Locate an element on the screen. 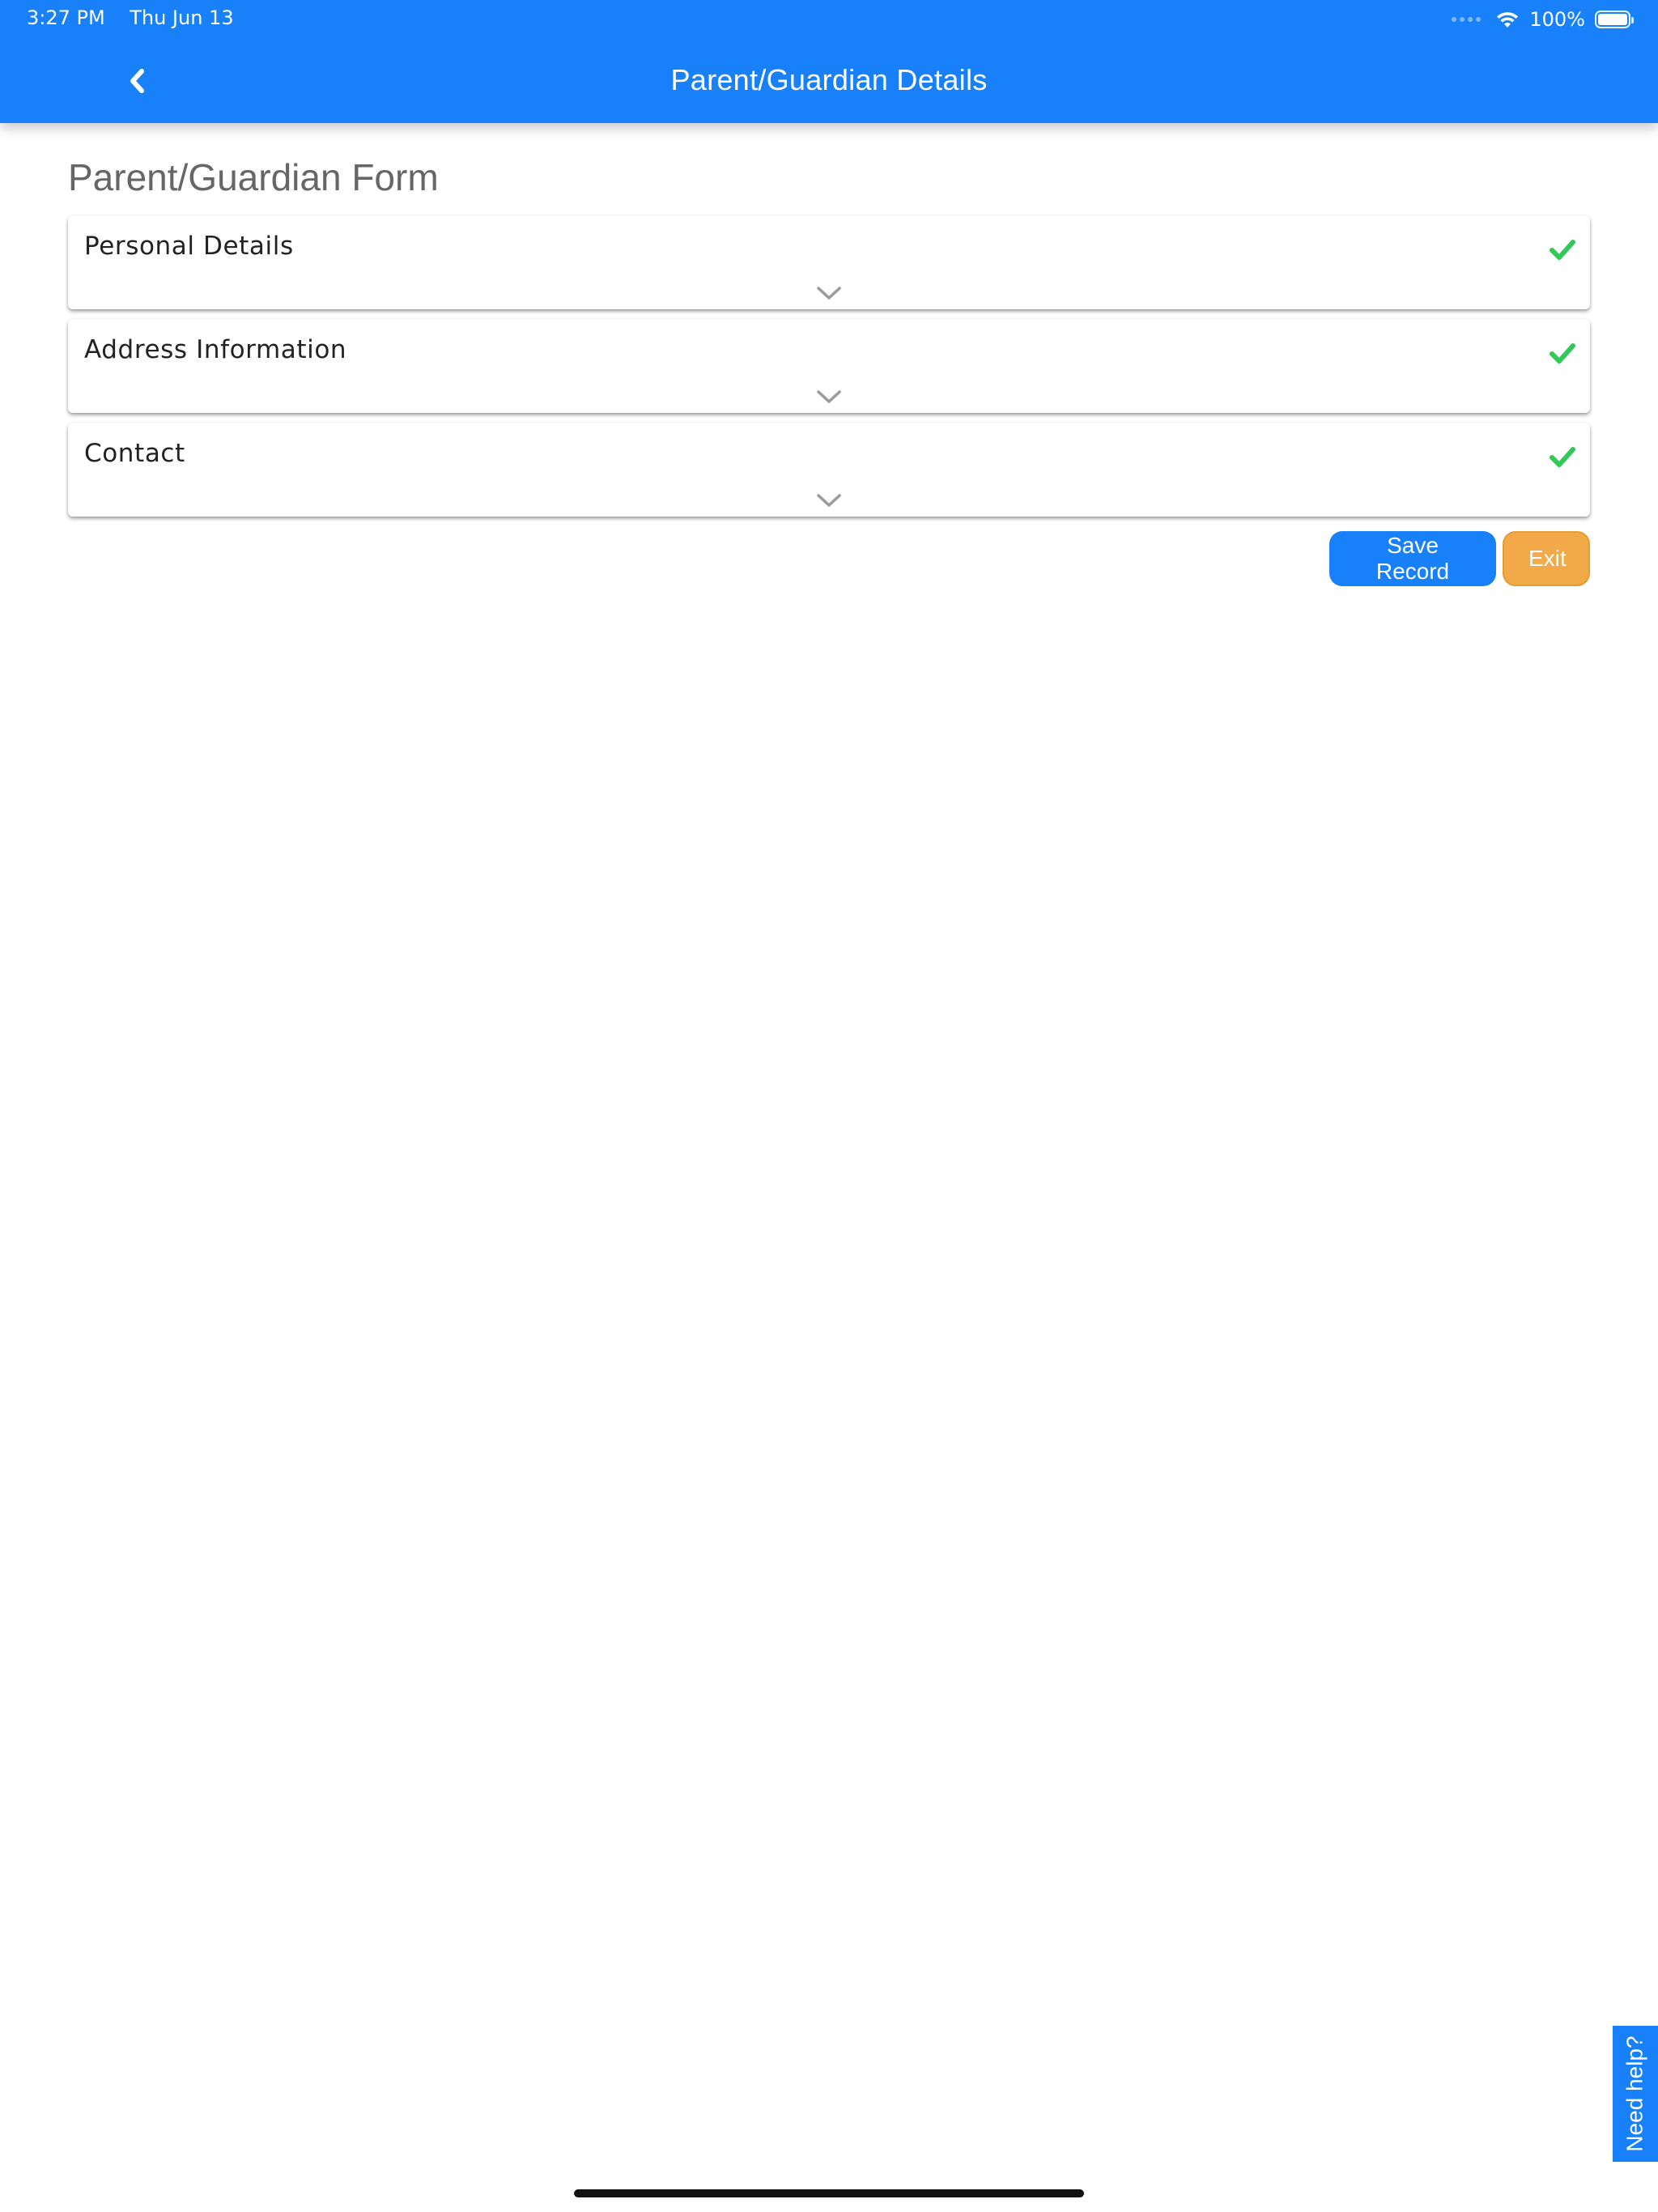 Image resolution: width=1658 pixels, height=2212 pixels. status-bar-time: 3:27 PM Thu Jun 13 is located at coordinates (130, 18).